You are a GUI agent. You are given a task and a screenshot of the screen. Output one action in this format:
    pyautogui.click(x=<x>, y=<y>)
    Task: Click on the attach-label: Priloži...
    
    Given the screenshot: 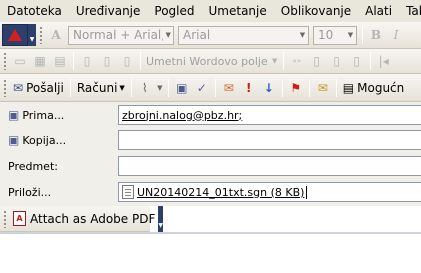 What is the action you would take?
    pyautogui.click(x=30, y=192)
    